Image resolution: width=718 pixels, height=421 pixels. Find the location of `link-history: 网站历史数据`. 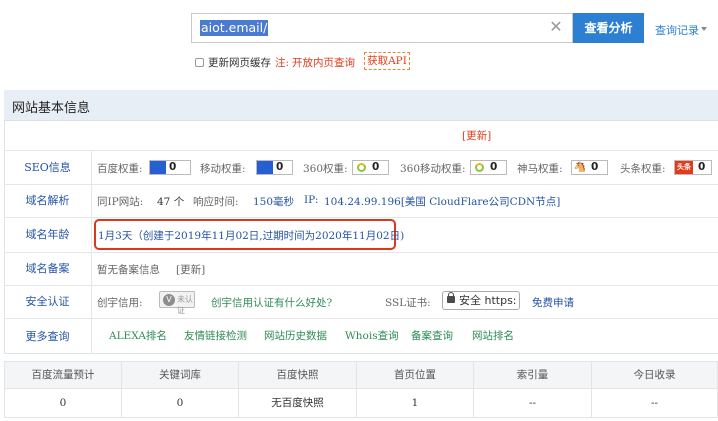

link-history: 网站历史数据 is located at coordinates (295, 335).